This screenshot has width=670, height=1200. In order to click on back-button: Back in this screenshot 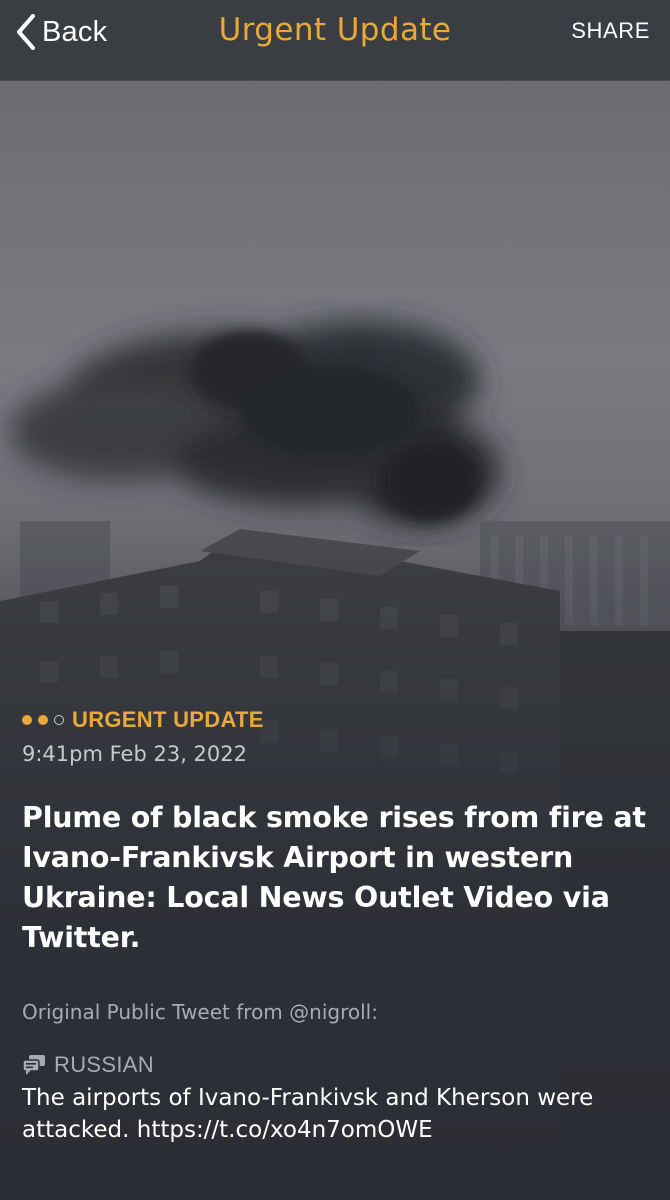, I will do `click(61, 32)`.